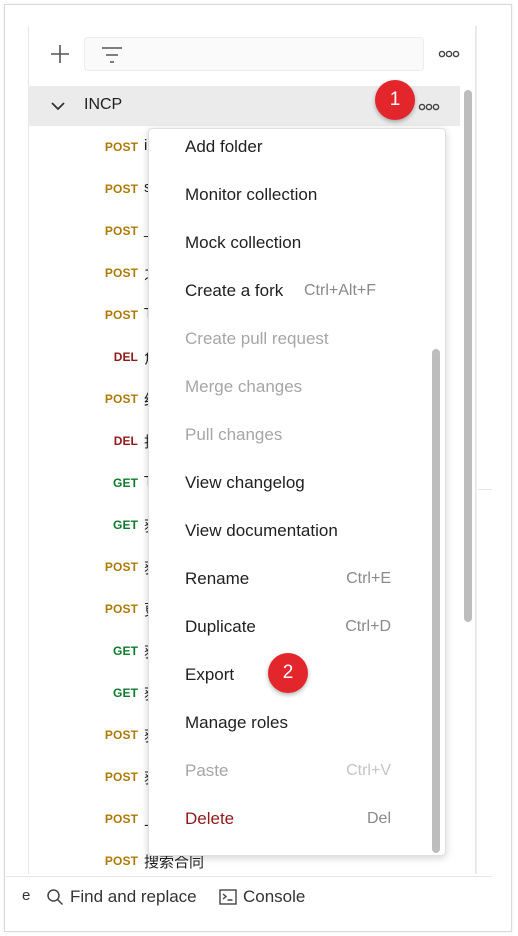 Image resolution: width=518 pixels, height=936 pixels. Describe the element at coordinates (224, 146) in the screenshot. I see `menu-item-label: Add folder` at that location.